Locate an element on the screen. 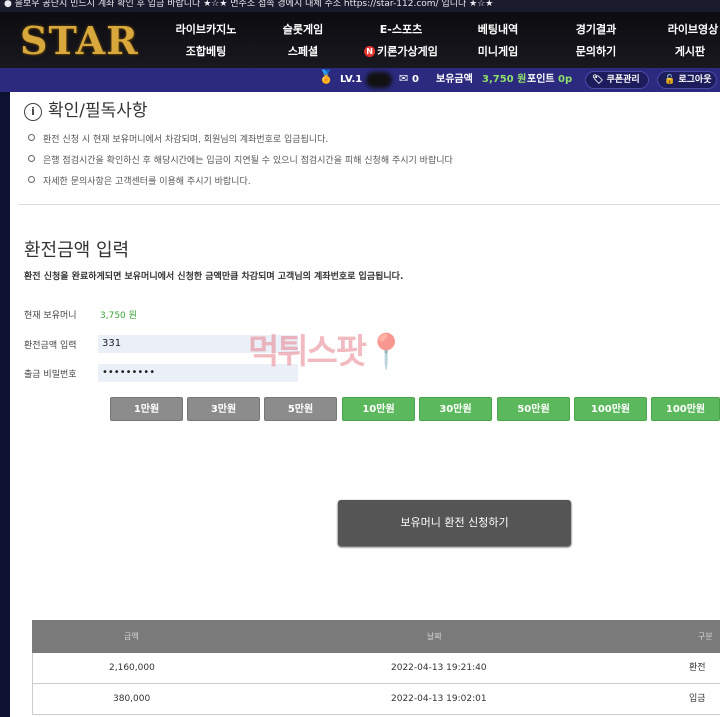  row-date: 2022-04-13 19:21:40 is located at coordinates (439, 668).